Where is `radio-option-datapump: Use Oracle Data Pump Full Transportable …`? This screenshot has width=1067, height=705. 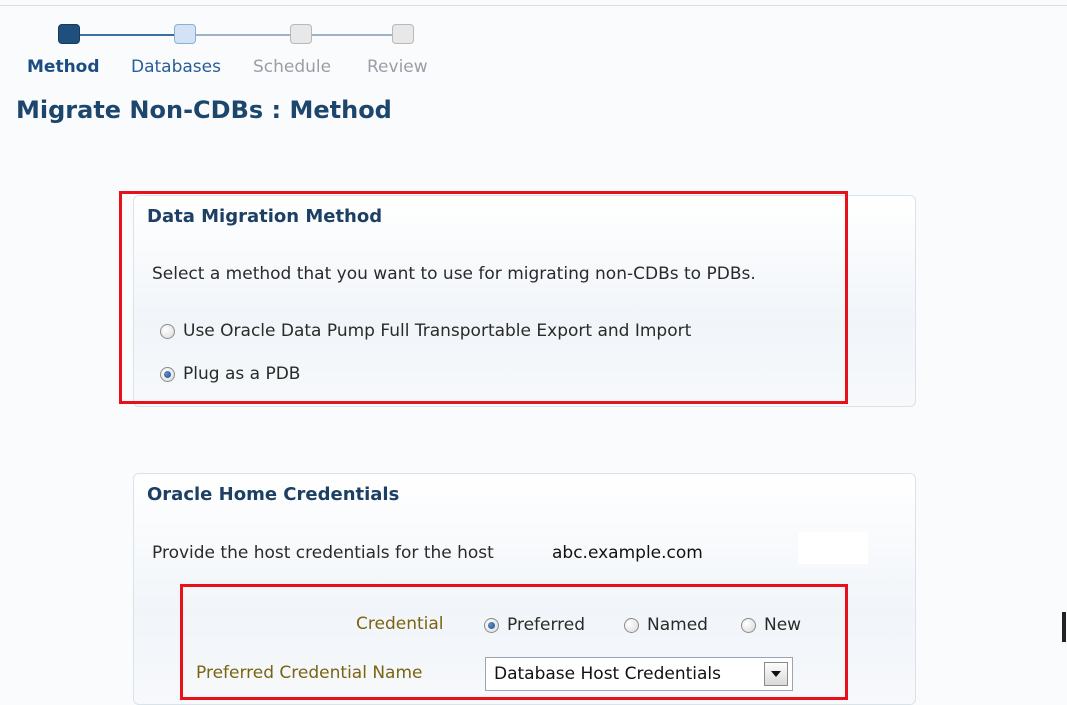 radio-option-datapump: Use Oracle Data Pump Full Transportable … is located at coordinates (425, 331).